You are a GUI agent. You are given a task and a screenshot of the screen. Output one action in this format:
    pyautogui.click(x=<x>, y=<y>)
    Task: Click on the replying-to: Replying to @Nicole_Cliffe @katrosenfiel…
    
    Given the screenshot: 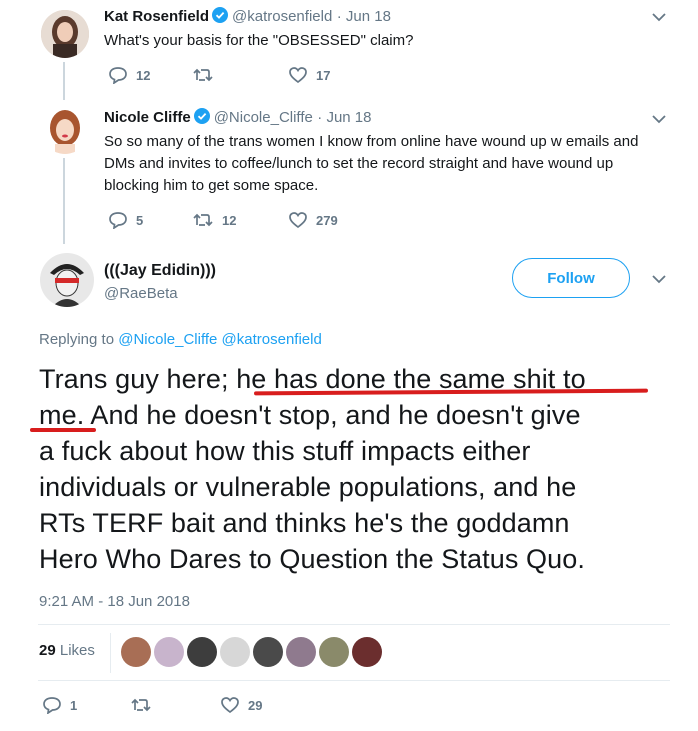 What is the action you would take?
    pyautogui.click(x=180, y=339)
    